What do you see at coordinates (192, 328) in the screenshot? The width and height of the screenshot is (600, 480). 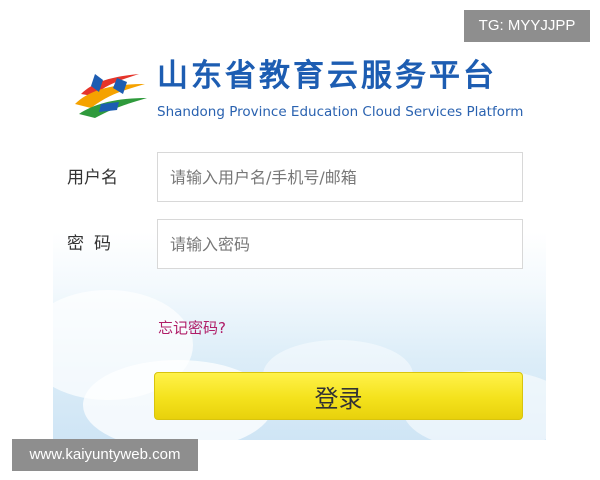 I see `forgot-password-link: 忘记密码?` at bounding box center [192, 328].